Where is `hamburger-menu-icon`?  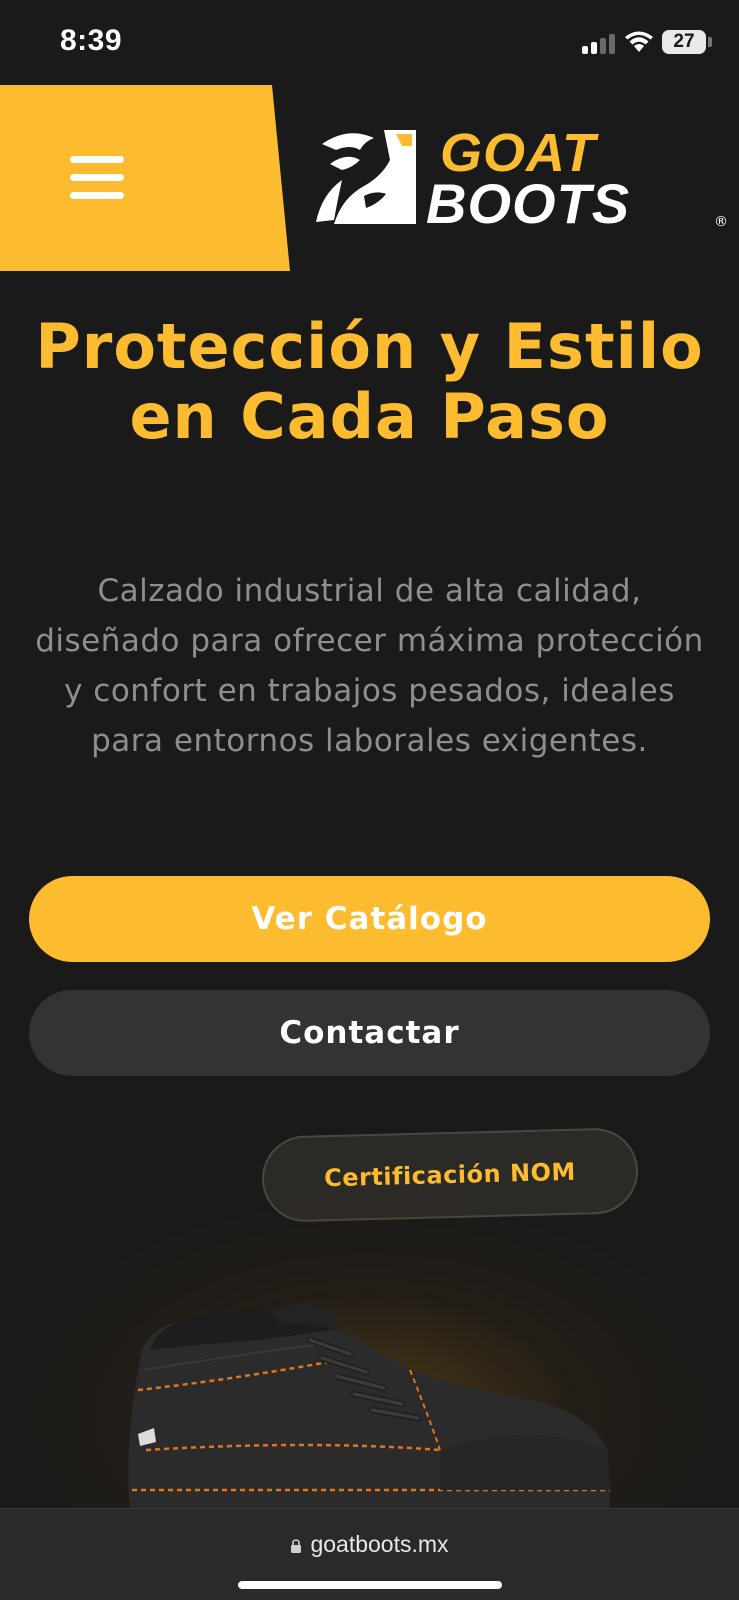
hamburger-menu-icon is located at coordinates (97, 178).